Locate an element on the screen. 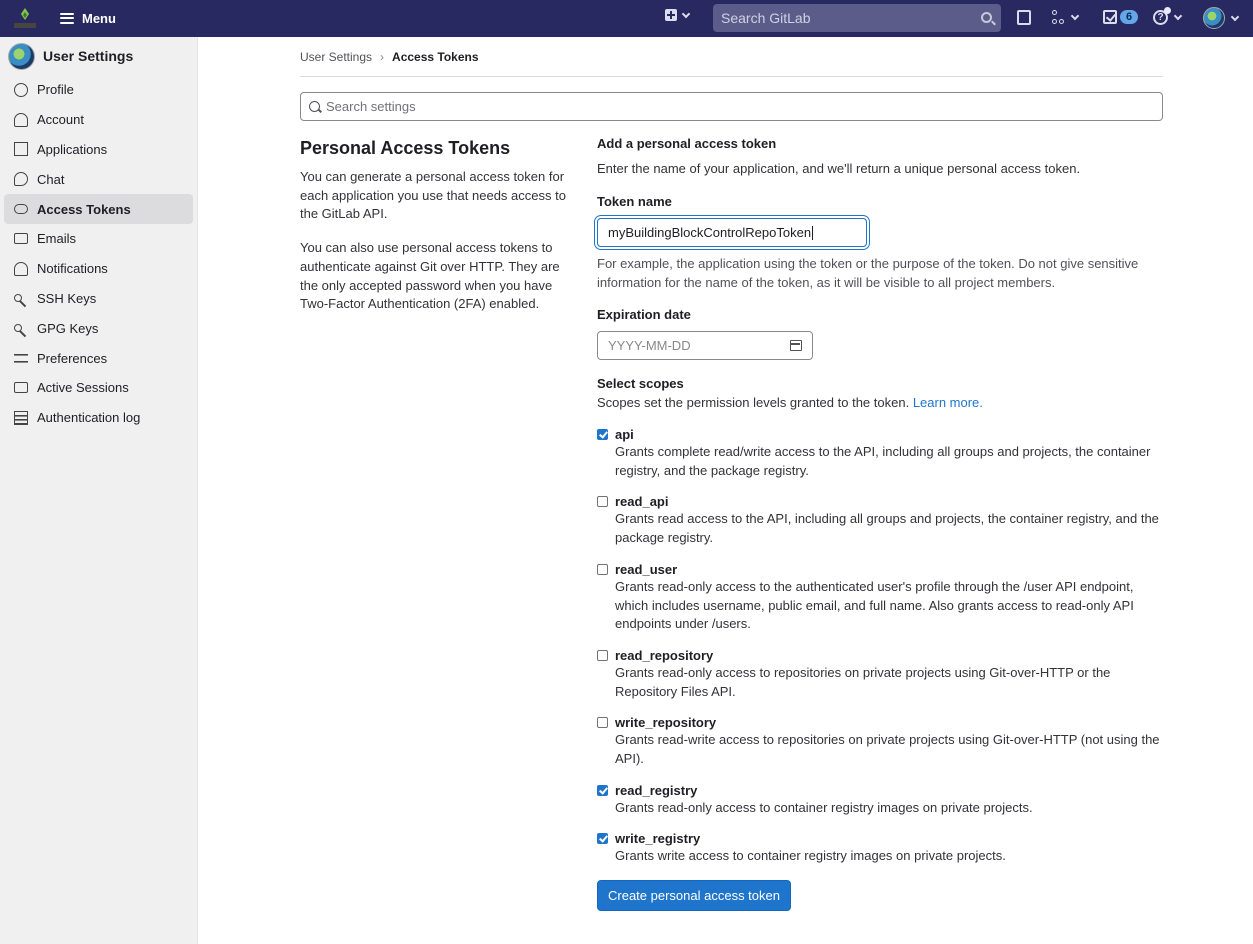 This screenshot has height=944, width=1253. sidebar-item-label: Preferences is located at coordinates (72, 358).